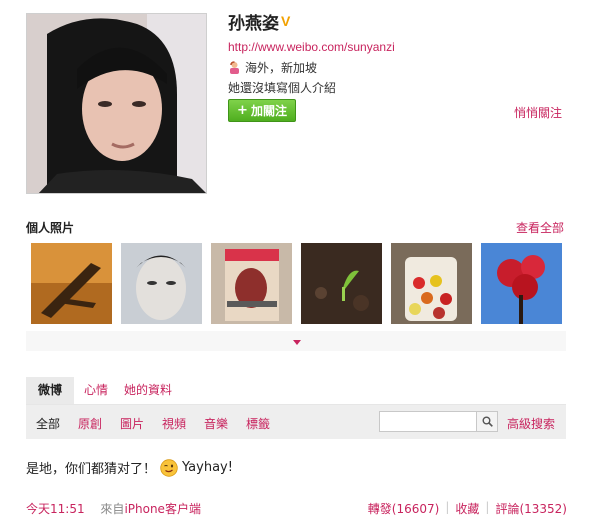 The image size is (594, 523). Describe the element at coordinates (207, 467) in the screenshot. I see `post-text-suffix: Yayhay!` at that location.